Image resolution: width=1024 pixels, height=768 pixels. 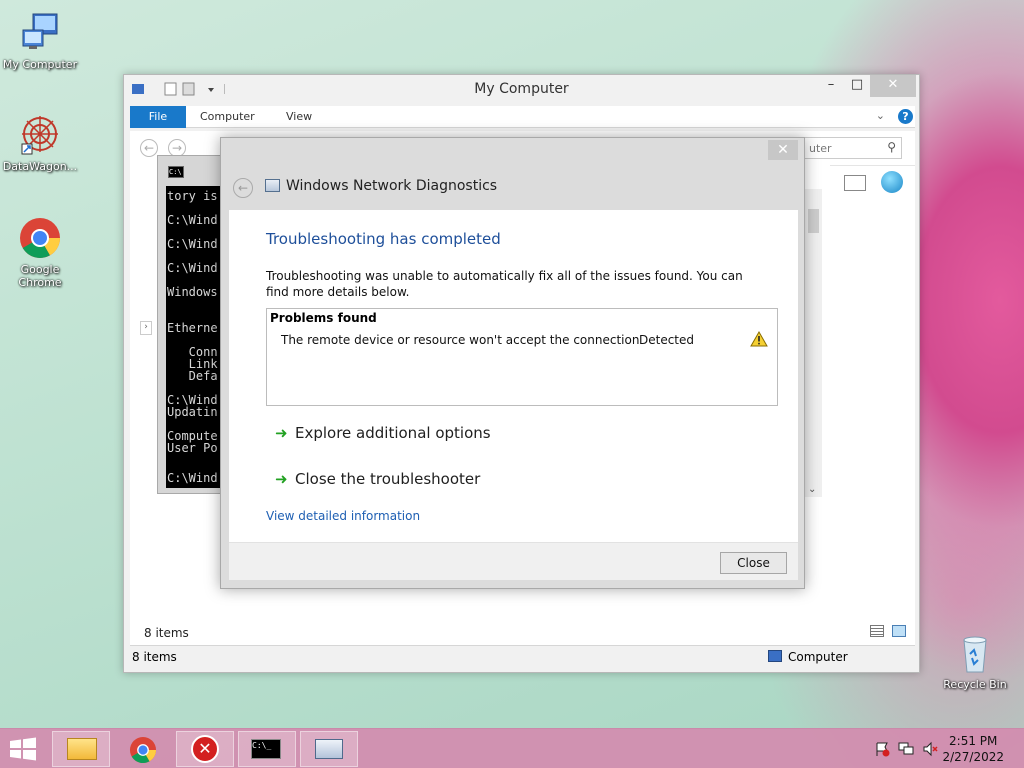 I want to click on dialog-title: Windows Network Diagnostics, so click(x=392, y=186).